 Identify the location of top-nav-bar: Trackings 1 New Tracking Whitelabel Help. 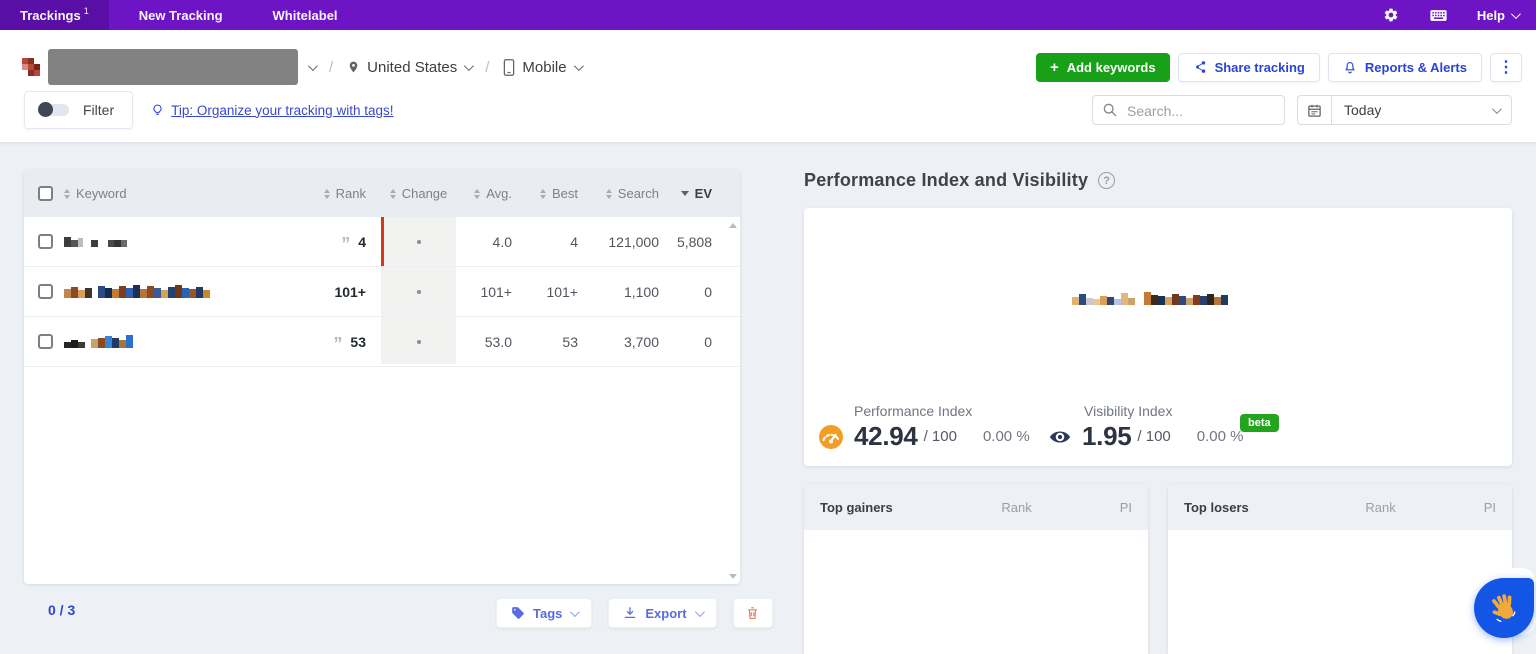
(768, 15).